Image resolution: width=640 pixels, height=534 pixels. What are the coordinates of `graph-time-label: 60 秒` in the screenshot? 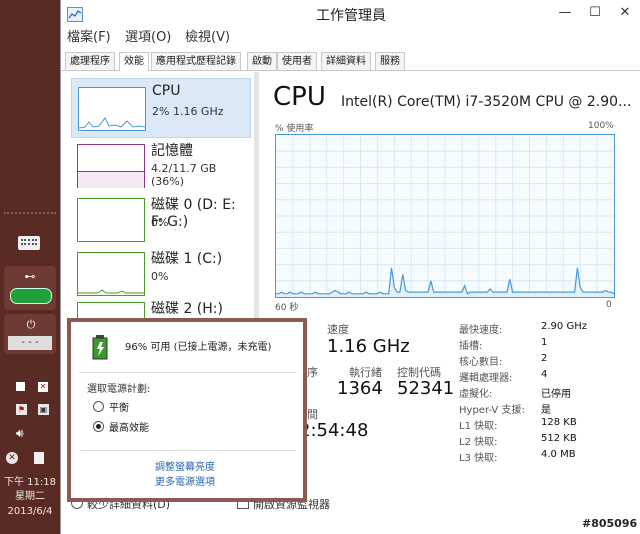 It's located at (287, 308).